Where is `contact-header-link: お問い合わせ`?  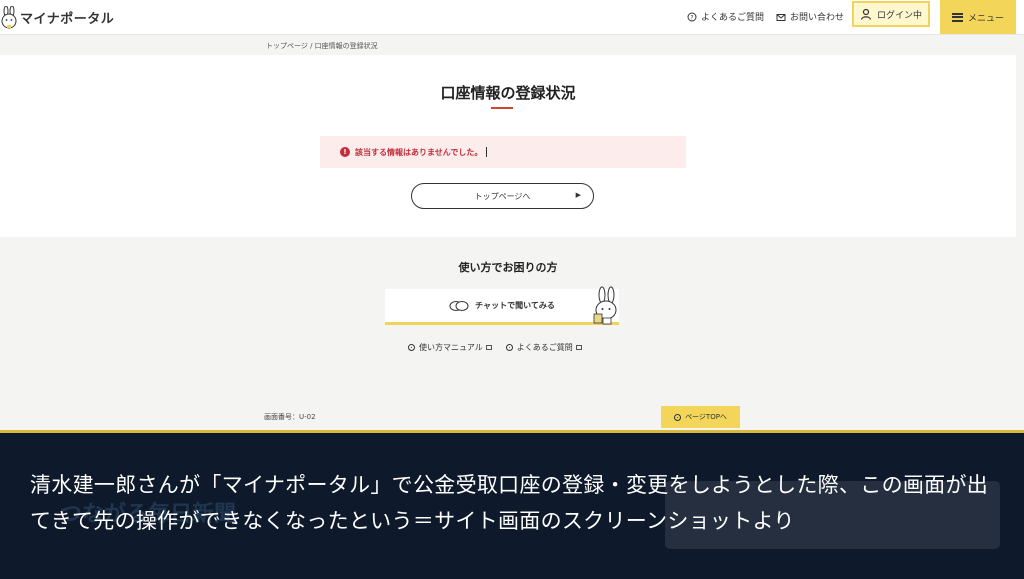 contact-header-link: お問い合わせ is located at coordinates (810, 16).